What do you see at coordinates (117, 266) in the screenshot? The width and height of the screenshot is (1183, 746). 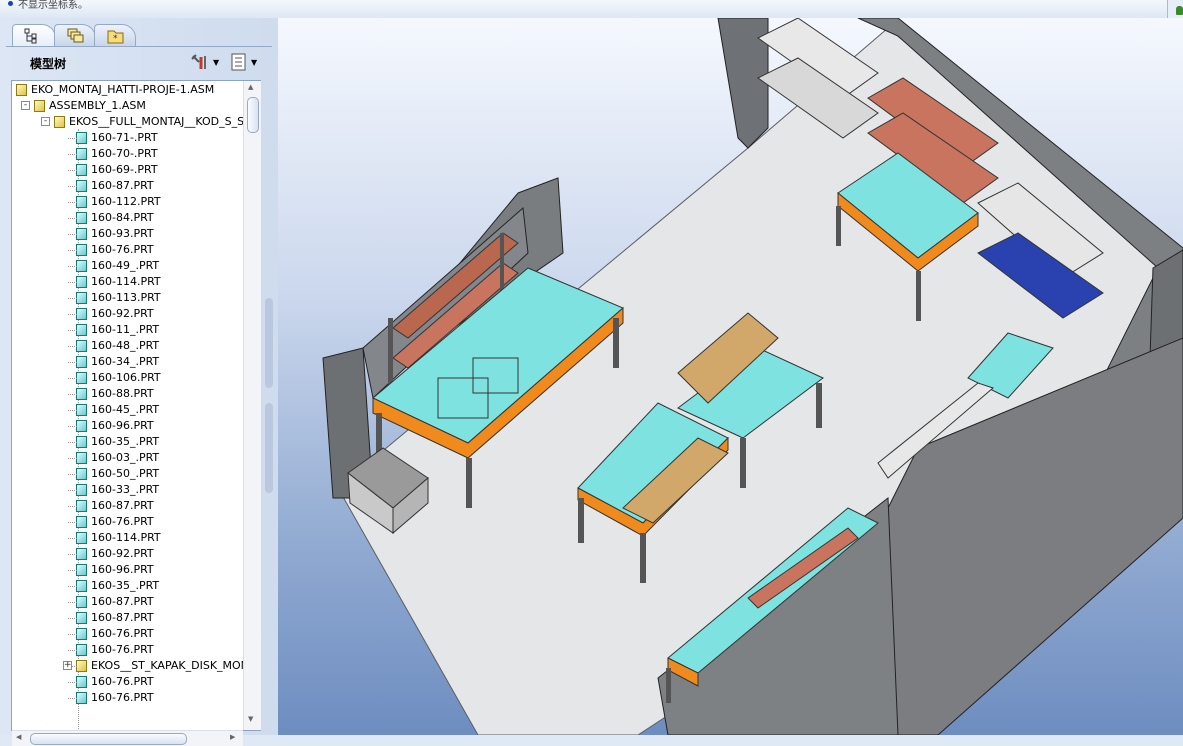 I see `tree-item-part: 160-49_.PRT` at bounding box center [117, 266].